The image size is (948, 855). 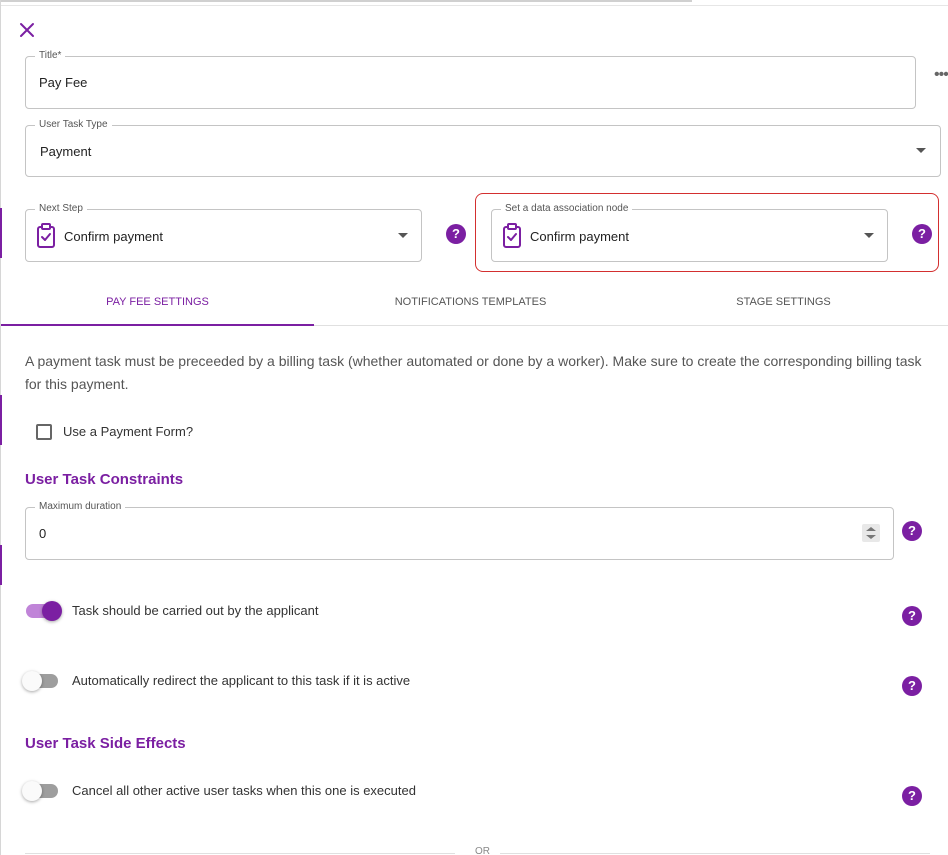 I want to click on constraints-section-title: User Task Constraints, so click(x=104, y=479).